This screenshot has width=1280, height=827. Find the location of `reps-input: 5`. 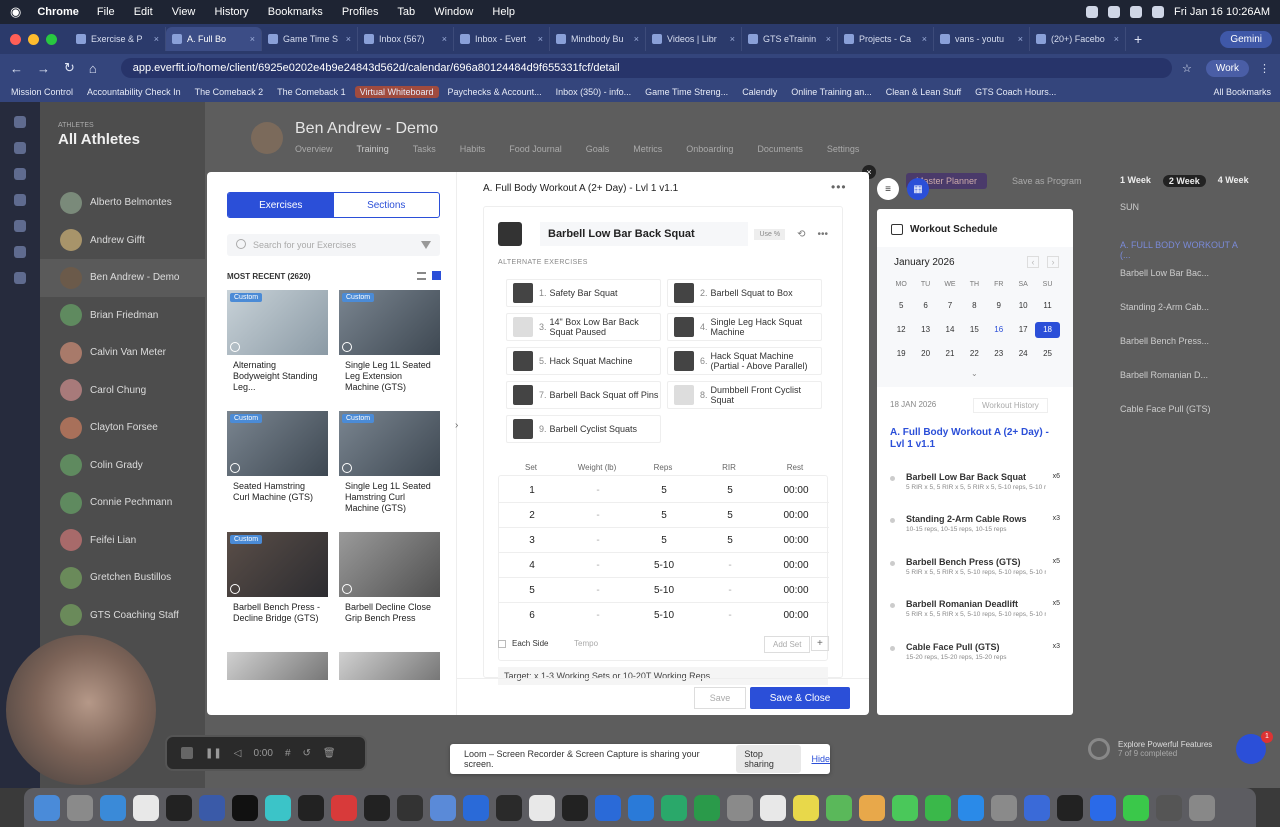

reps-input: 5 is located at coordinates (664, 515).